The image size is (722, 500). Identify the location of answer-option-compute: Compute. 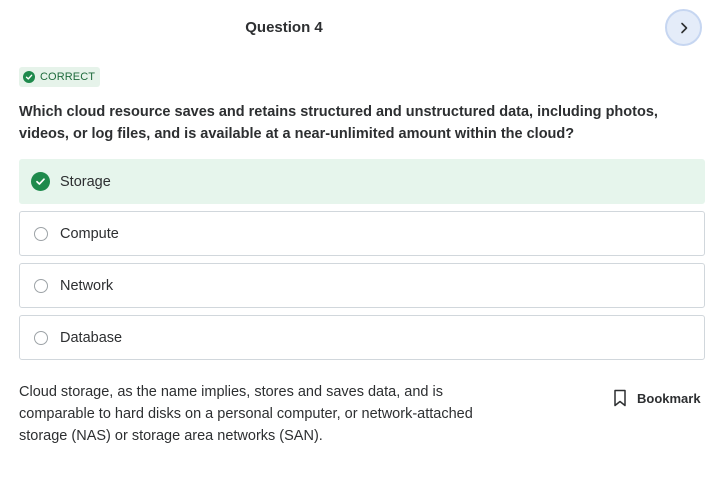
(362, 233).